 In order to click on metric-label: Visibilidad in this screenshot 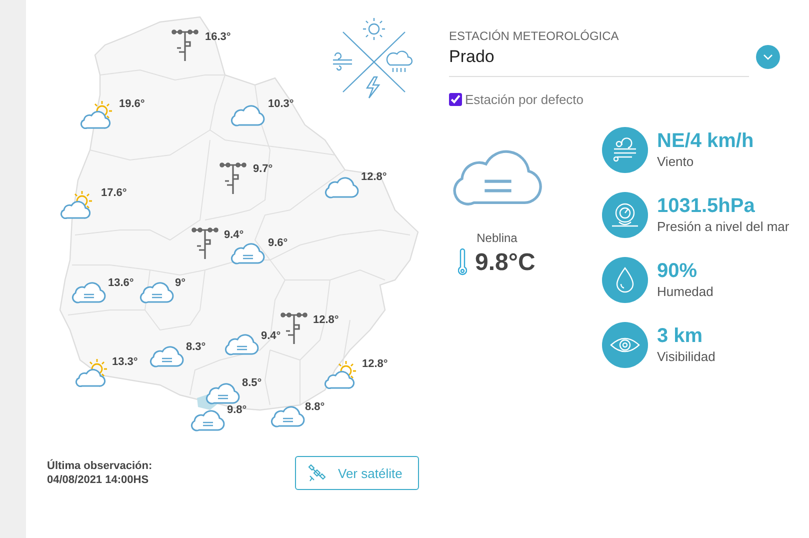, I will do `click(686, 357)`.